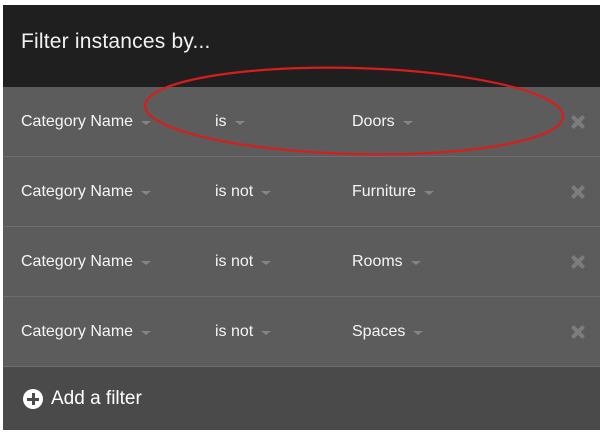 This screenshot has width=604, height=435. What do you see at coordinates (96, 398) in the screenshot?
I see `add-filter-label: Add a filter` at bounding box center [96, 398].